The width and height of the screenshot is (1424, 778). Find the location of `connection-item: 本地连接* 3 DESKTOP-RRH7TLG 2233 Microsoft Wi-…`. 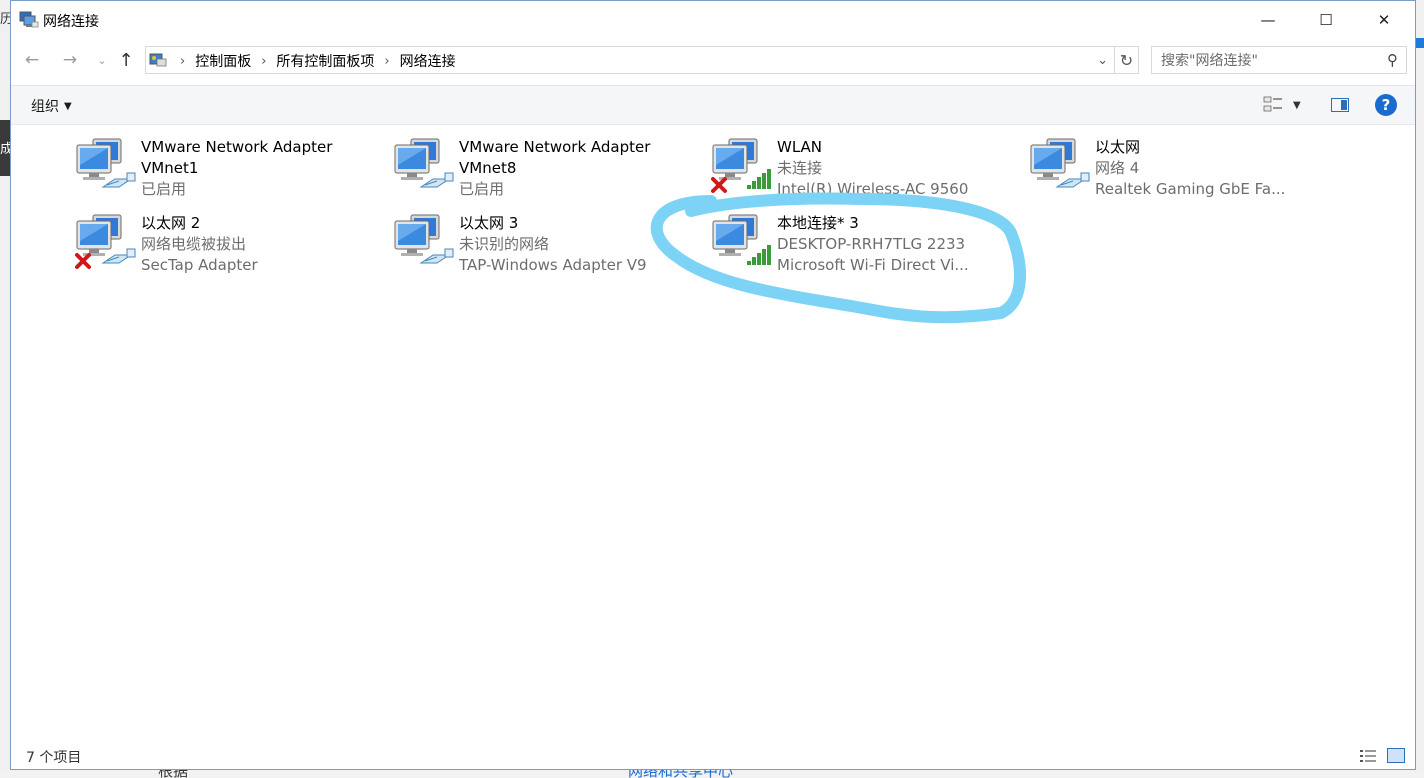

connection-item: 本地连接* 3 DESKTOP-RRH7TLG 2233 Microsoft Wi-… is located at coordinates (861, 237).